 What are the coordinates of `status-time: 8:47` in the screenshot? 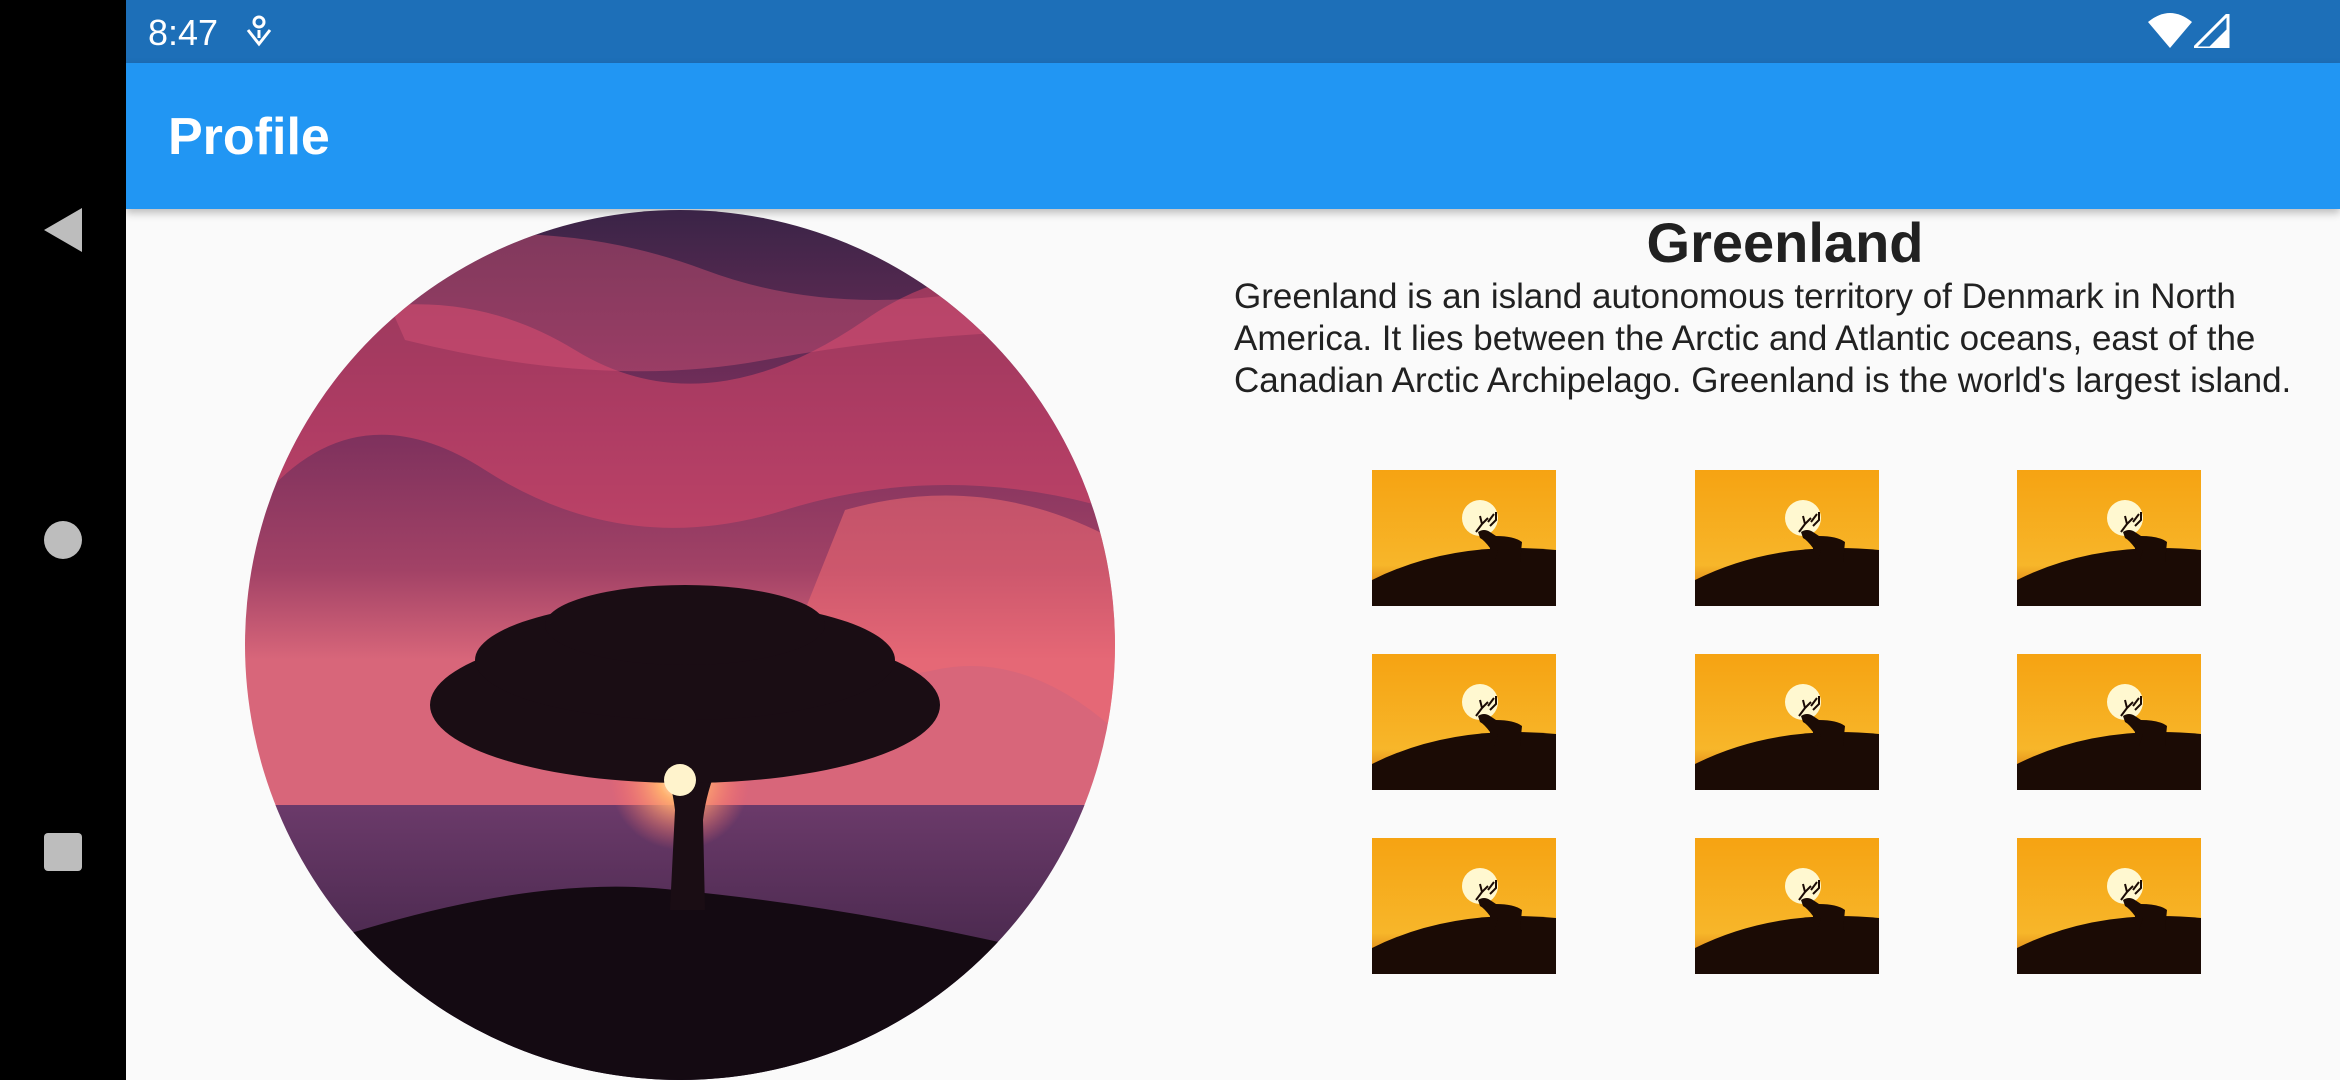 It's located at (183, 32).